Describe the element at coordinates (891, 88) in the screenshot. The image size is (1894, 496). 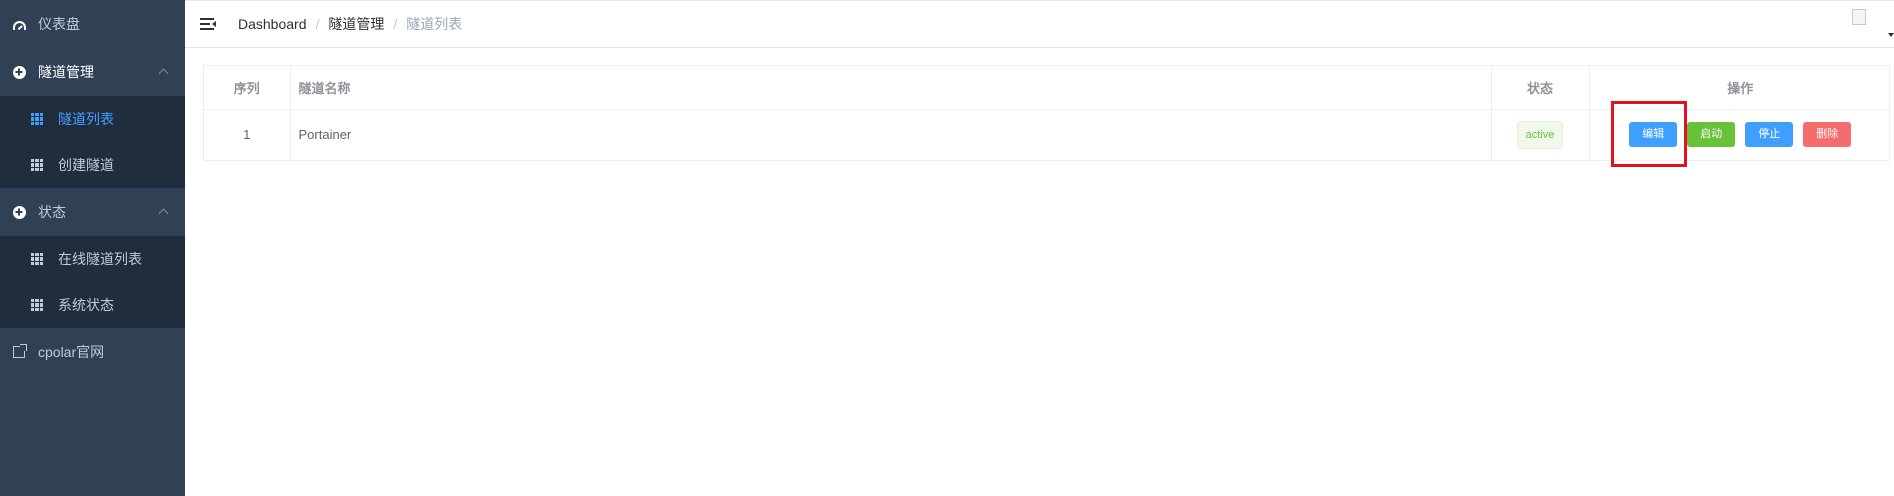
I see `column-header-name: 隧道名称` at that location.